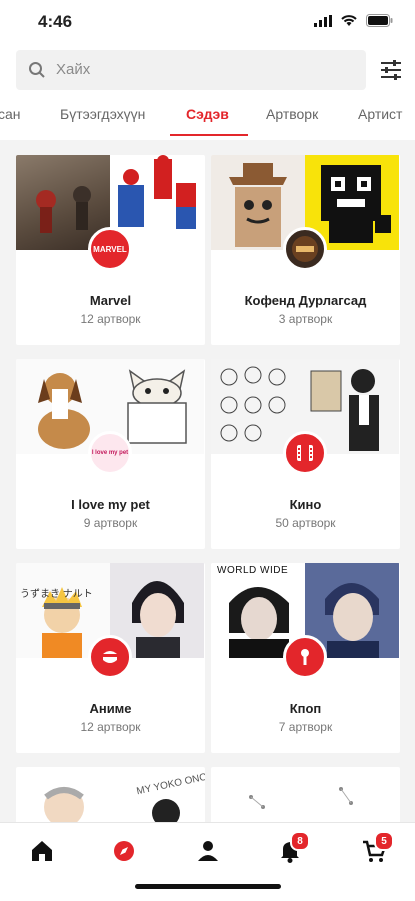  I want to click on category-tabs: сан Бүтээгдэхүүн Сэдэв Артворк Артист, so click(207, 119).